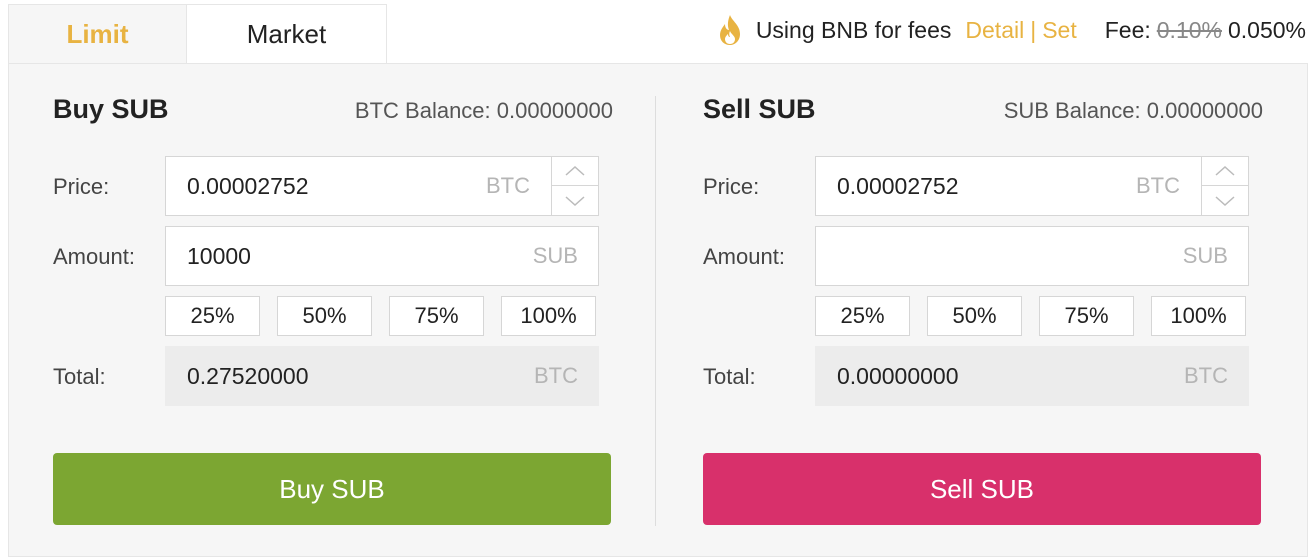  I want to click on order-type-tabs: Limit Market, so click(197, 34).